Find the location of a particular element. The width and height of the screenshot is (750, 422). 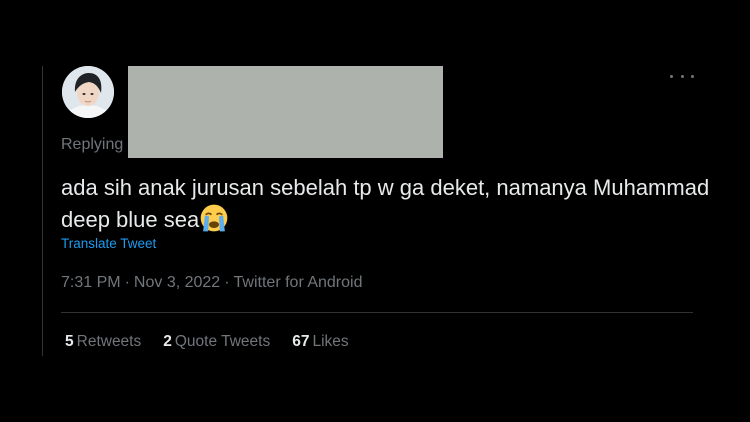

likes-stat: 67 Likes is located at coordinates (320, 342).